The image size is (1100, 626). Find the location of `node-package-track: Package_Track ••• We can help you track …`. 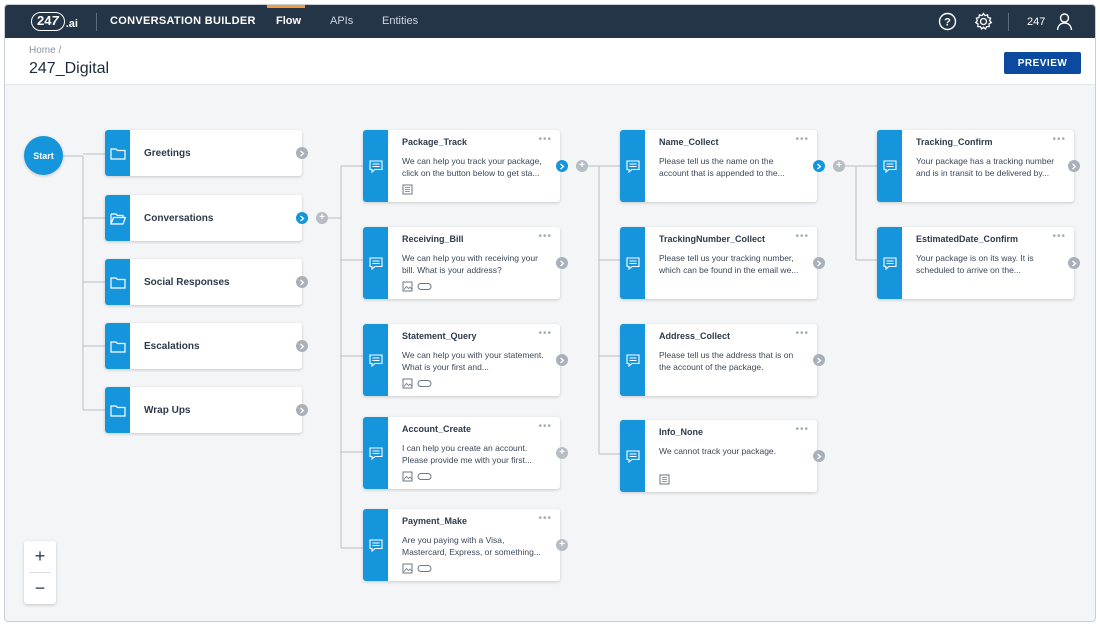

node-package-track: Package_Track ••• We can help you track … is located at coordinates (475, 166).